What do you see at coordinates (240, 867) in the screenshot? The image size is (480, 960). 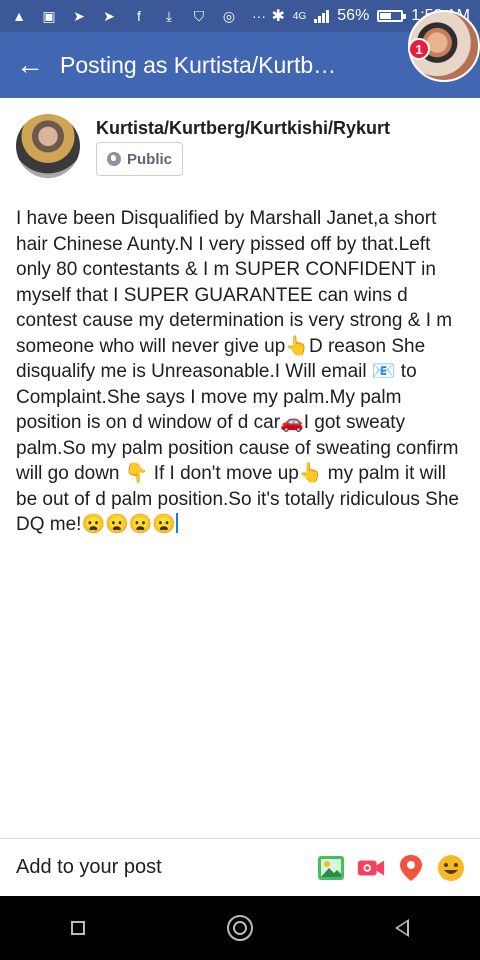 I see `add-to-post-bar: Add to your post` at bounding box center [240, 867].